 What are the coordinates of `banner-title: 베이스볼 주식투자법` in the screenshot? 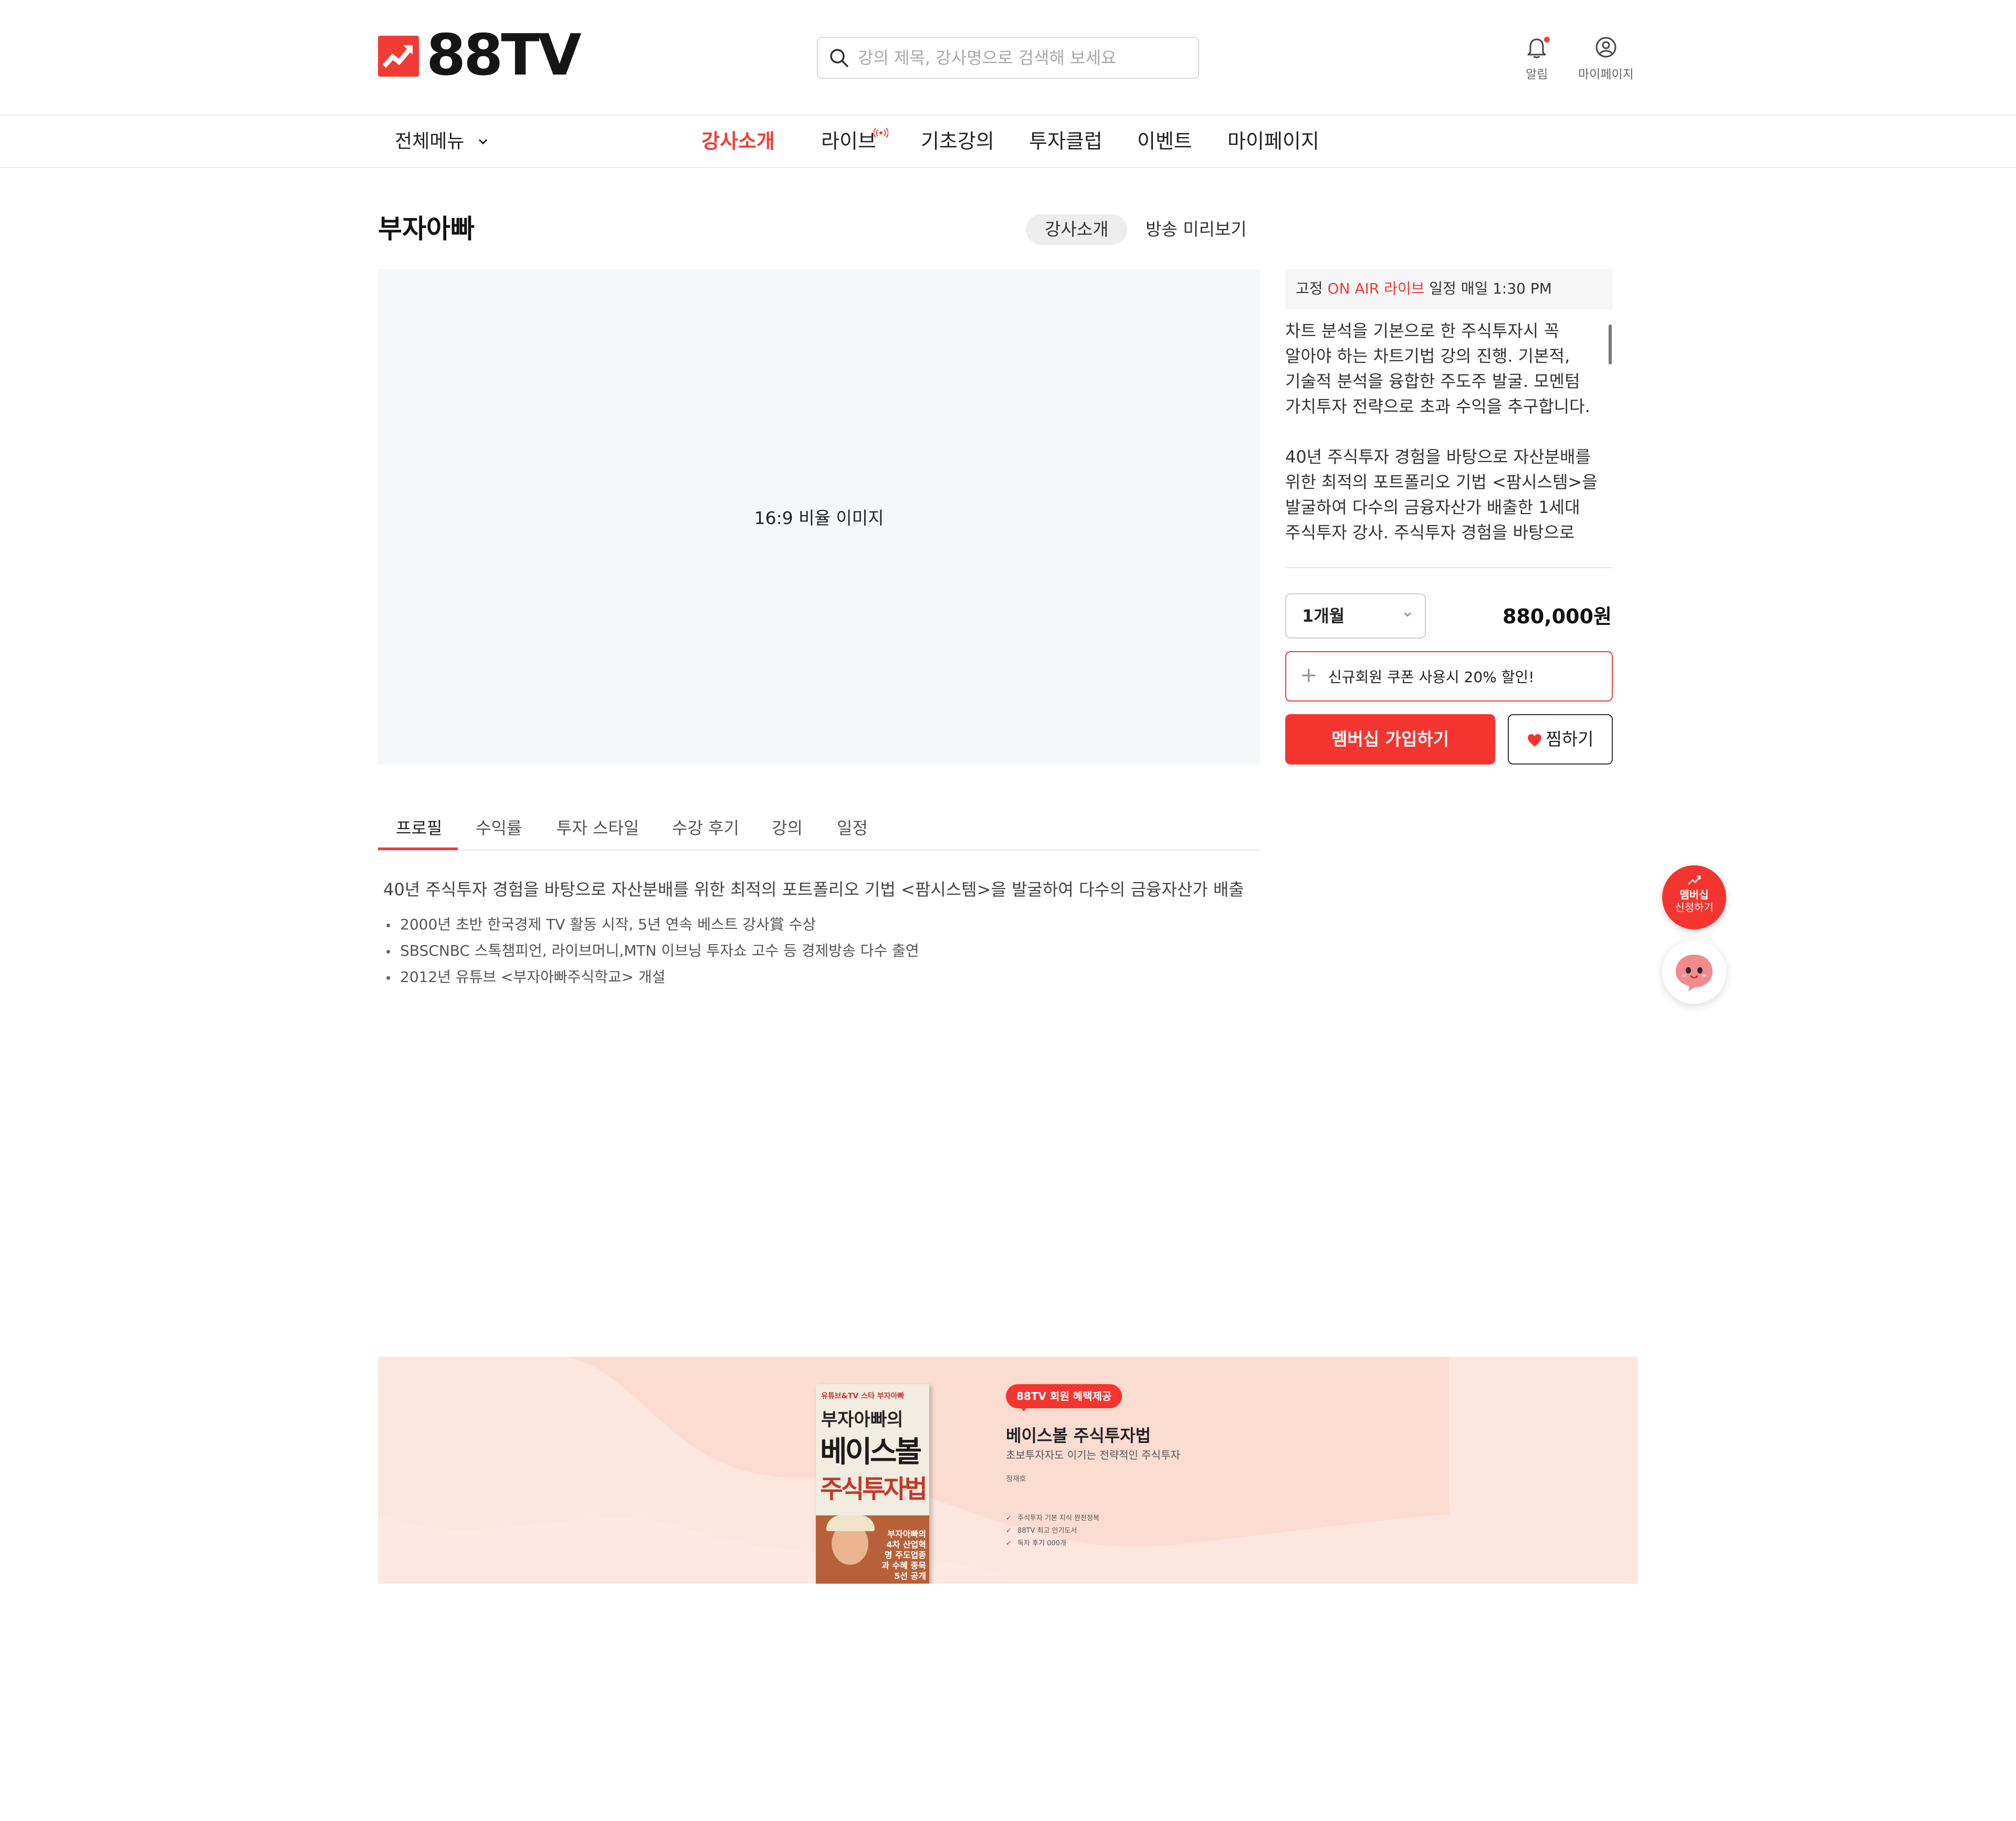 It's located at (1078, 1436).